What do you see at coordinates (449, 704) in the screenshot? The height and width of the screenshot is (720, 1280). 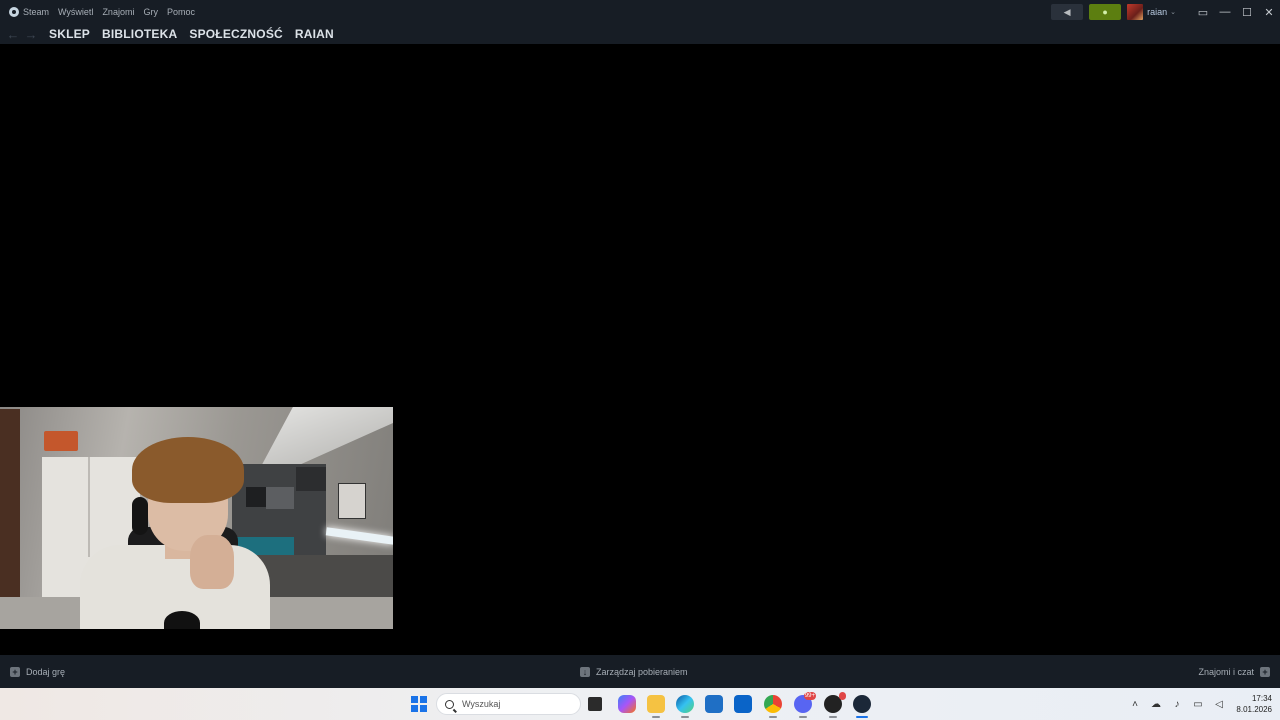 I see `search-icon` at bounding box center [449, 704].